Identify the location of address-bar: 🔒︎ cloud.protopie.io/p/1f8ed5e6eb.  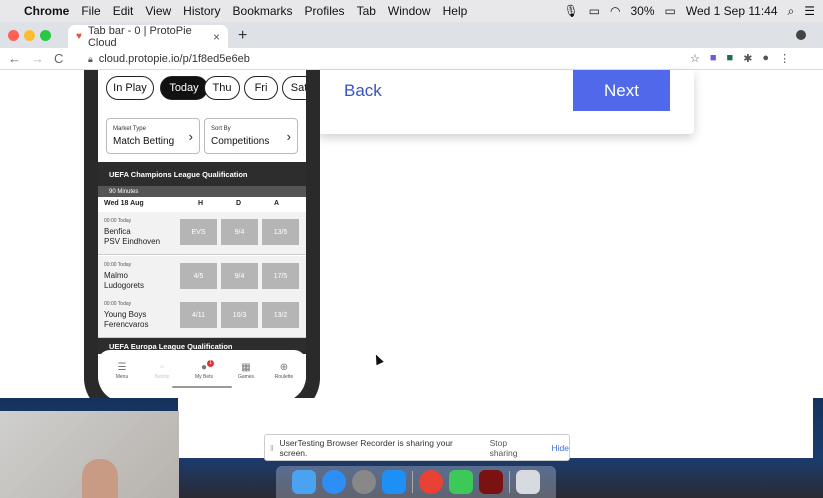
(388, 59).